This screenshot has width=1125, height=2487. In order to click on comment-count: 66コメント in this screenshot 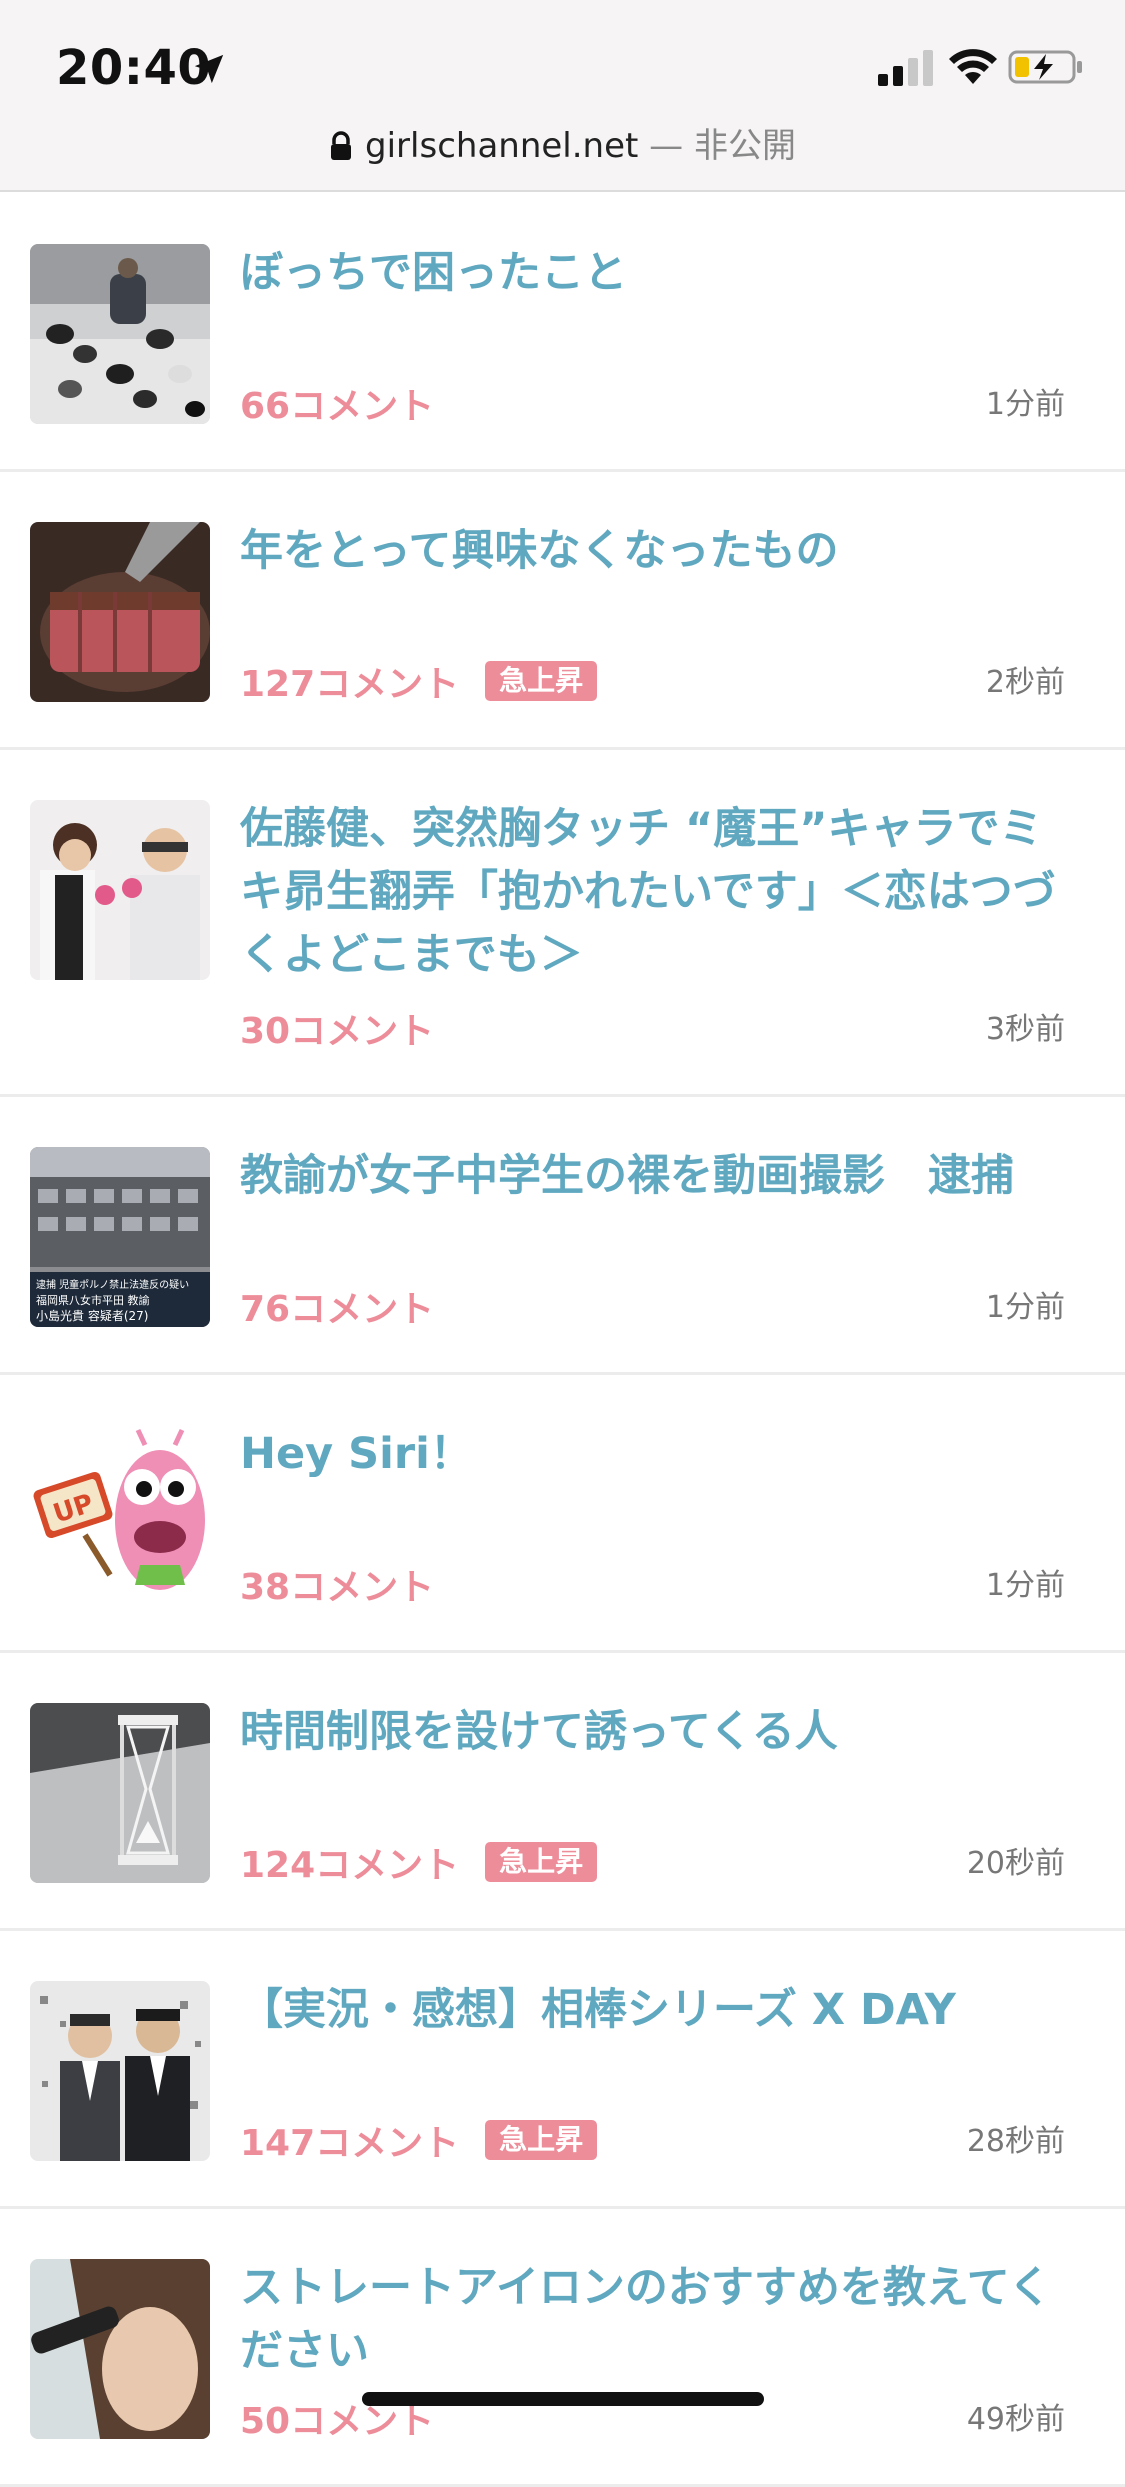, I will do `click(337, 406)`.